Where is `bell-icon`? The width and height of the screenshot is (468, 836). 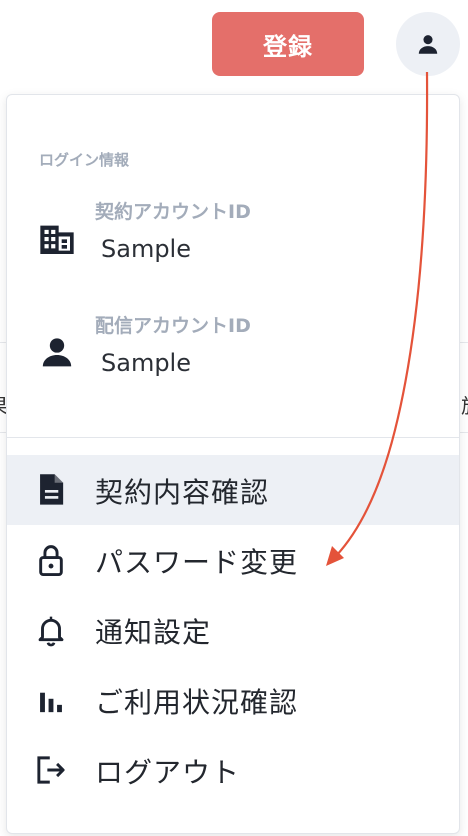
bell-icon is located at coordinates (51, 630).